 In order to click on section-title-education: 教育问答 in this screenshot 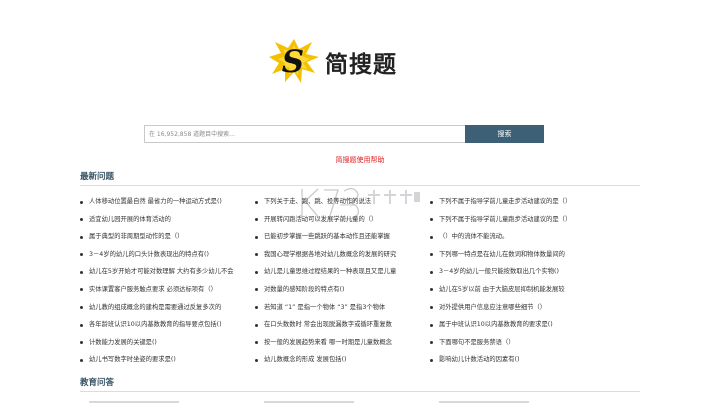, I will do `click(97, 383)`.